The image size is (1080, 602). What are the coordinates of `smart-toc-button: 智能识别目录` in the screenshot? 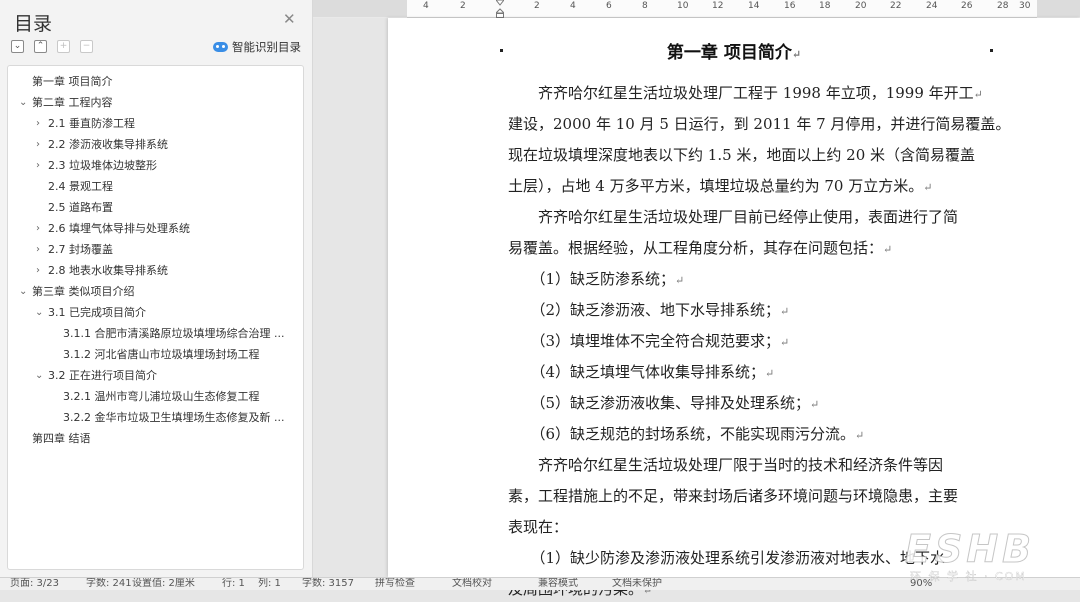 It's located at (257, 47).